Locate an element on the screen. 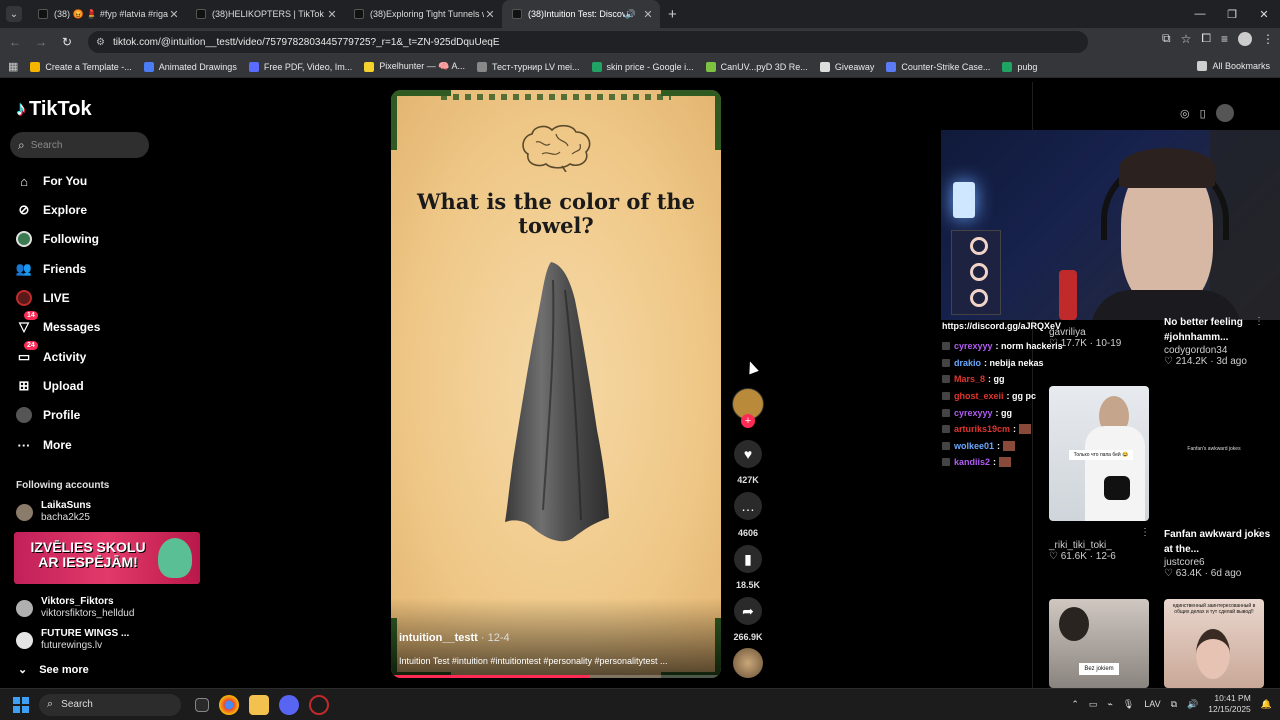 Image resolution: width=1280 pixels, height=720 pixels. video-progress-bar is located at coordinates (556, 676).